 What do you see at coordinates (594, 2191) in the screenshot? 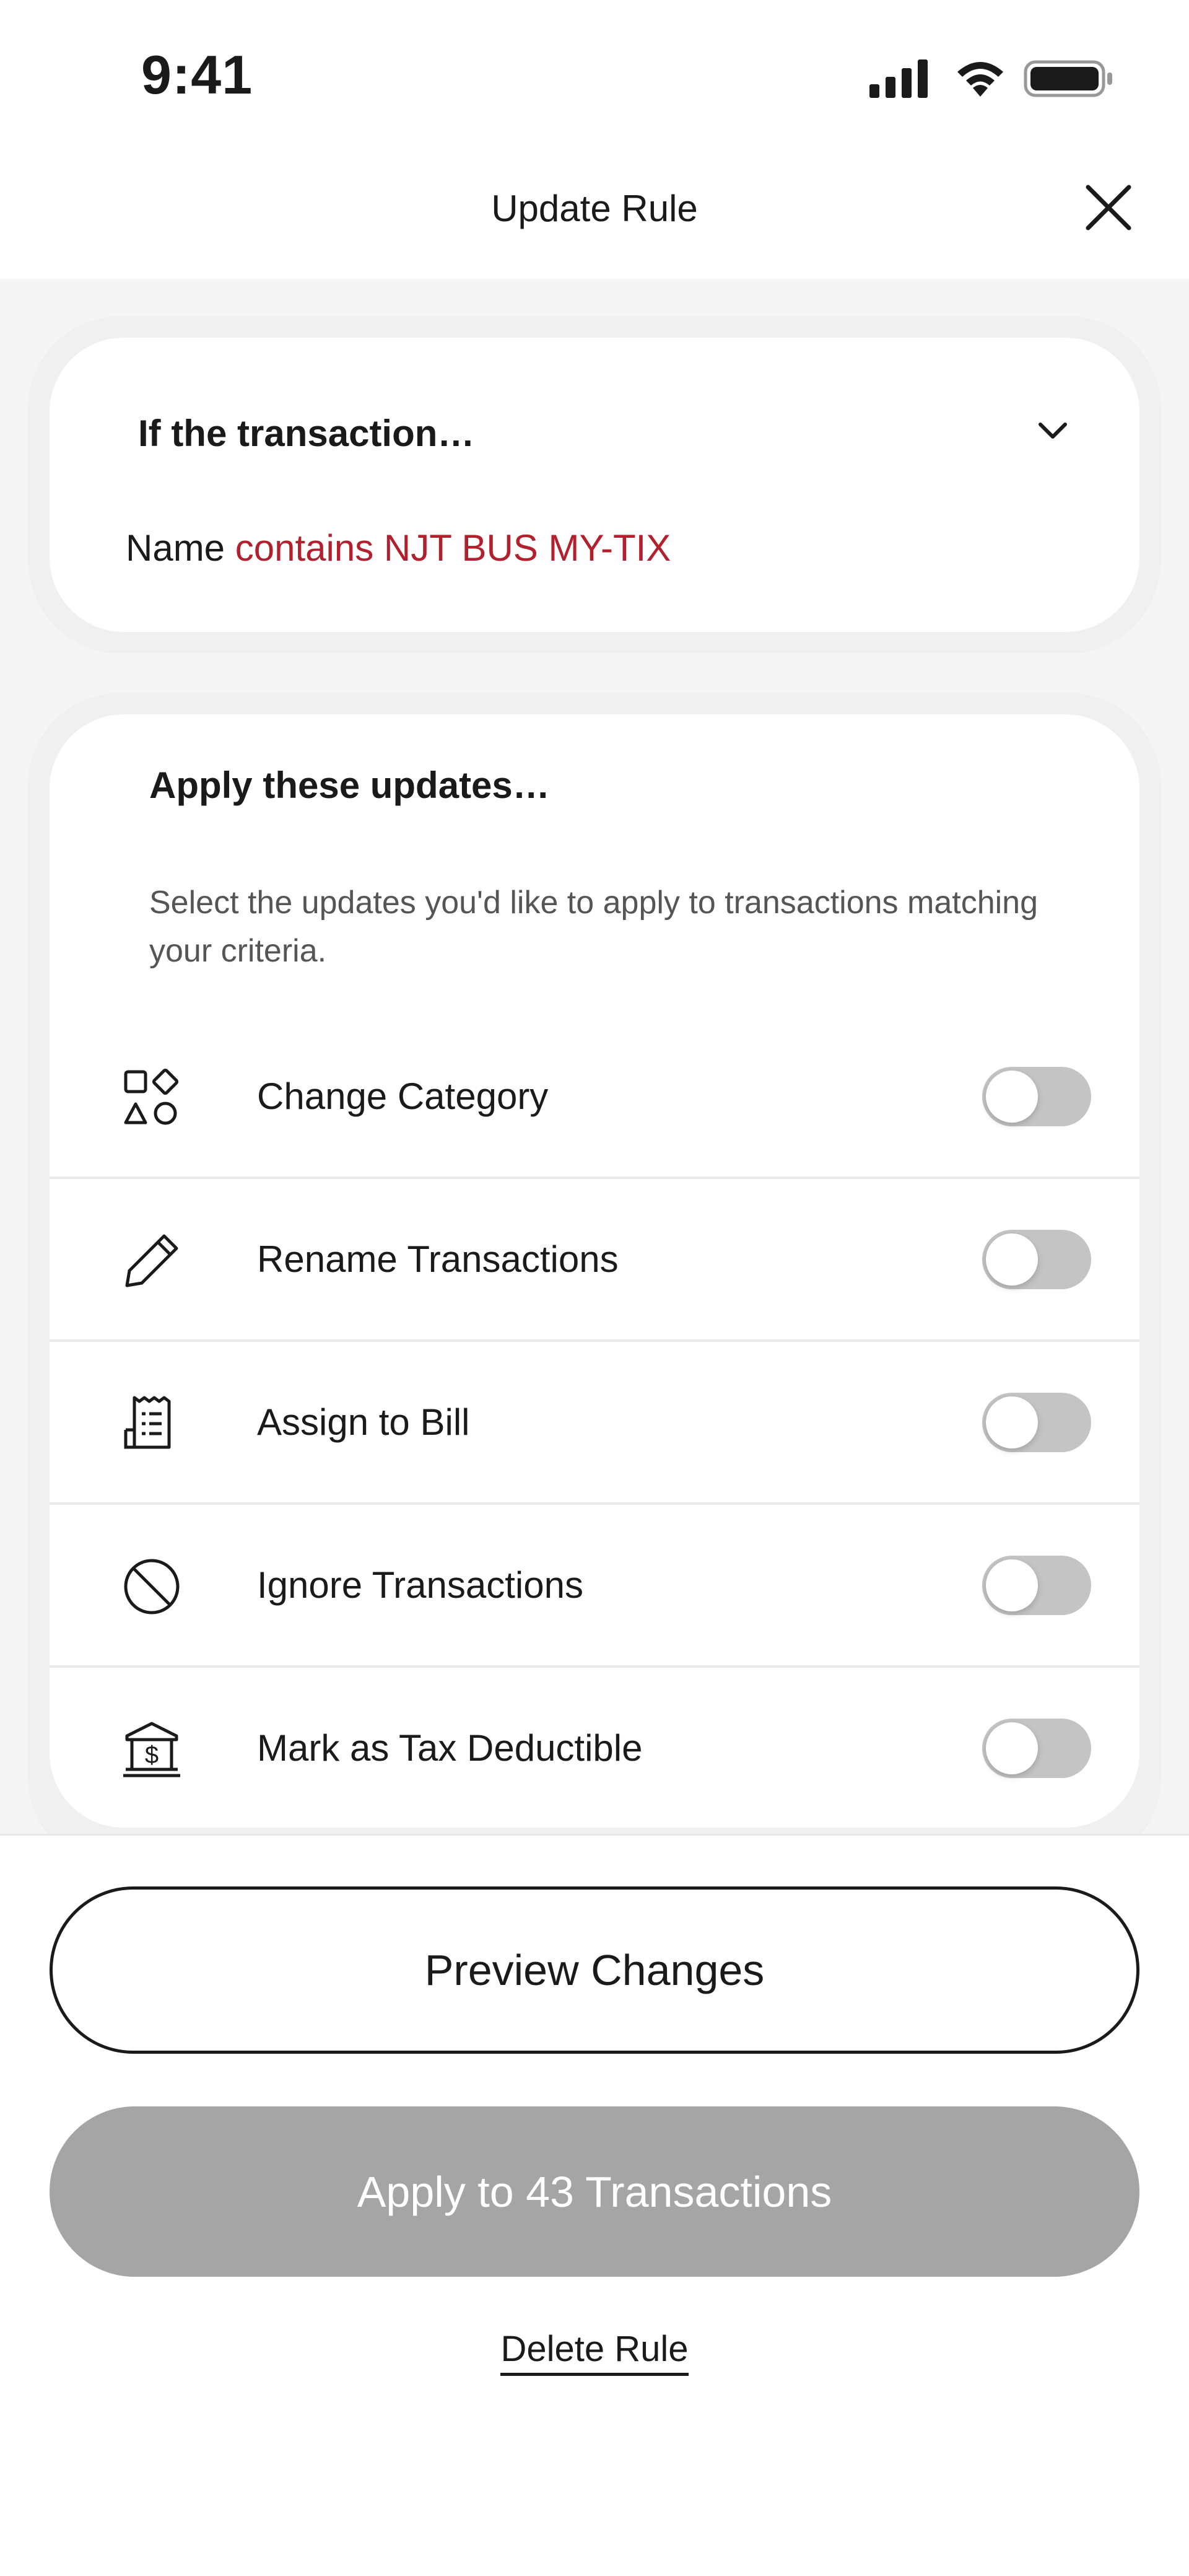
I see `apply-button: Apply to 43 Transactions` at bounding box center [594, 2191].